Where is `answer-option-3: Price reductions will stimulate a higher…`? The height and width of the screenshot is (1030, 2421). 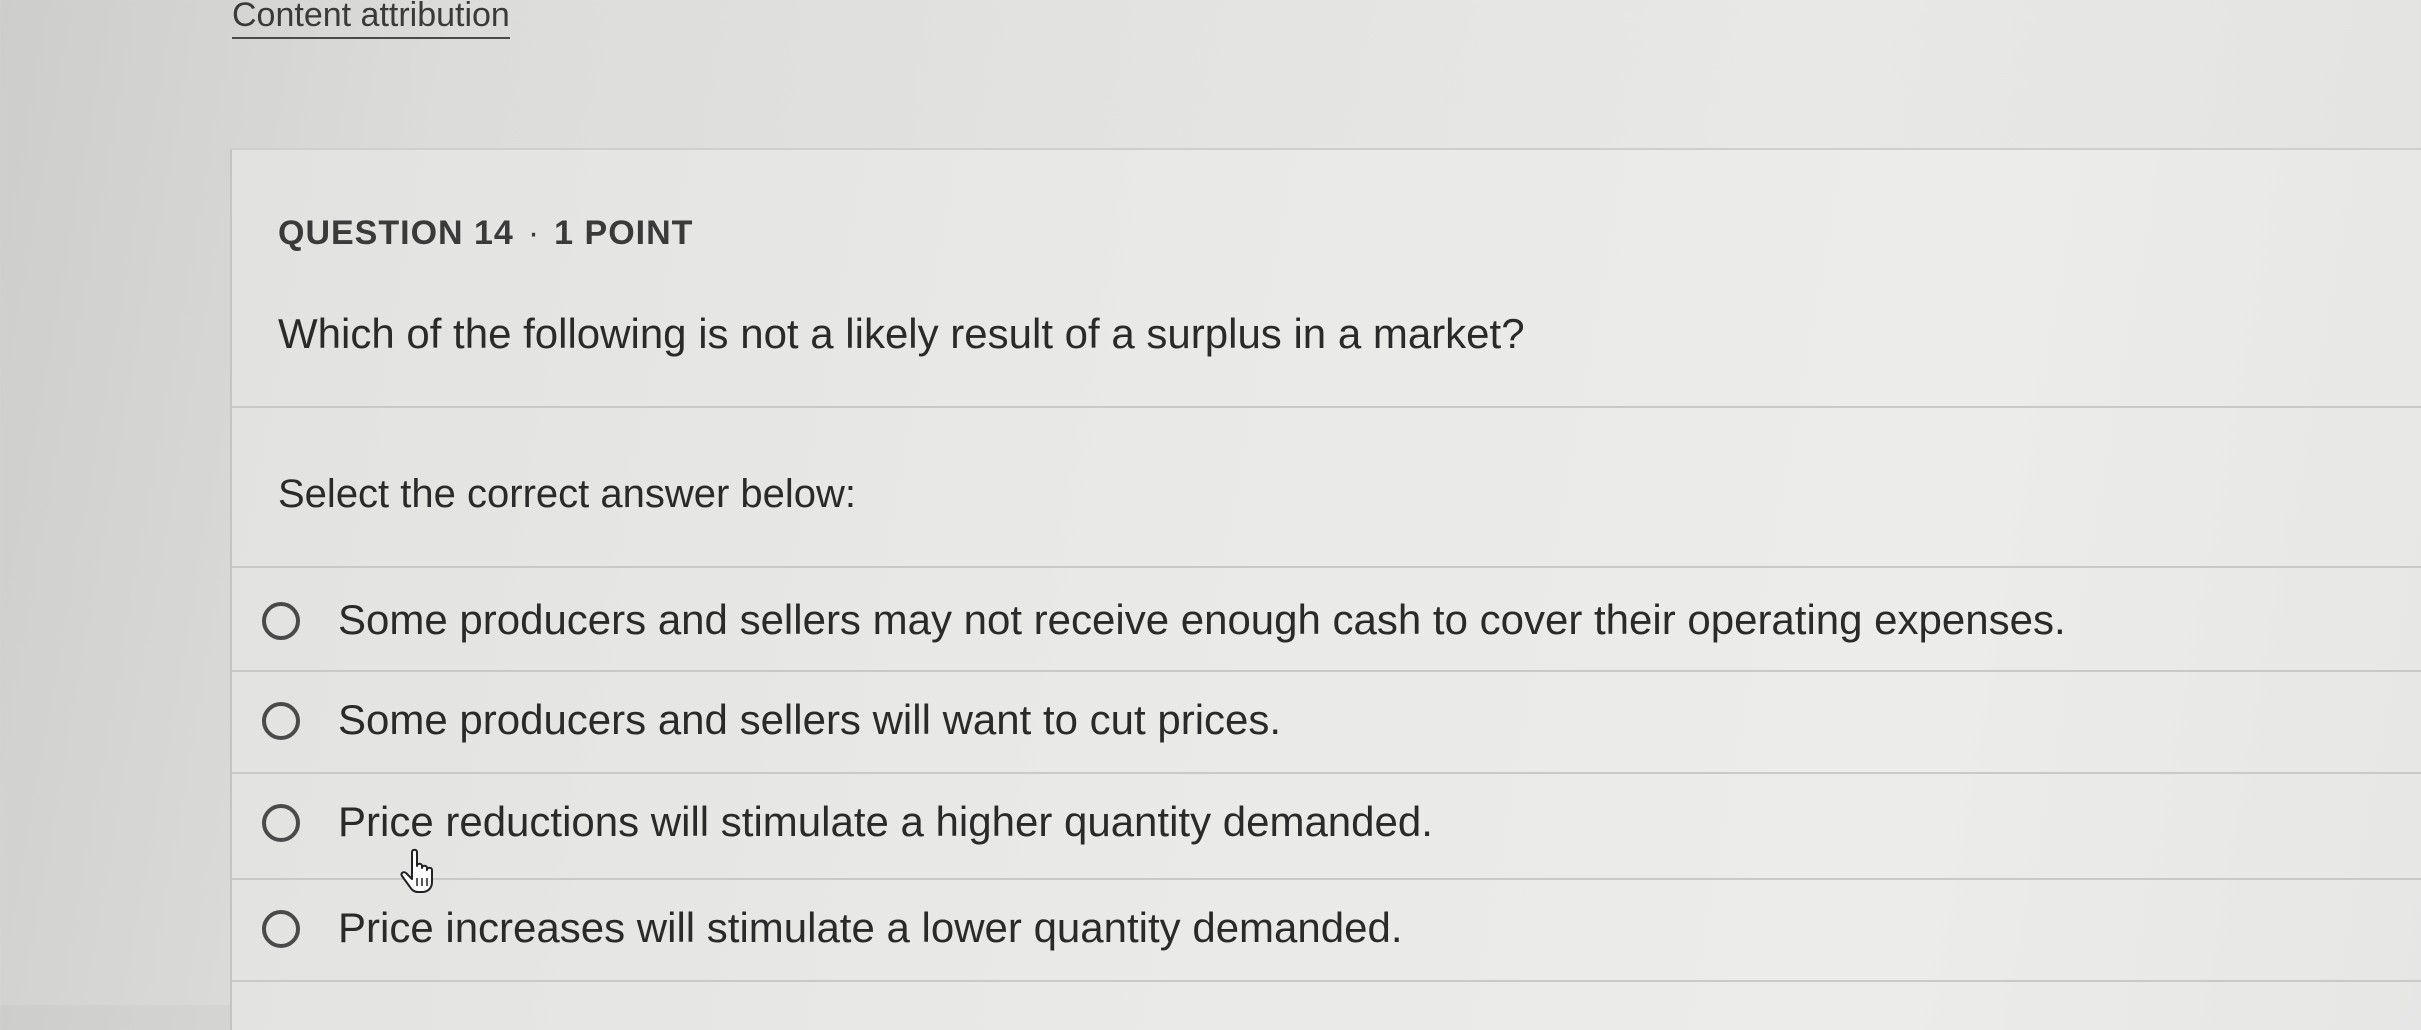
answer-option-3: Price reductions will stimulate a higher… is located at coordinates (1326, 824).